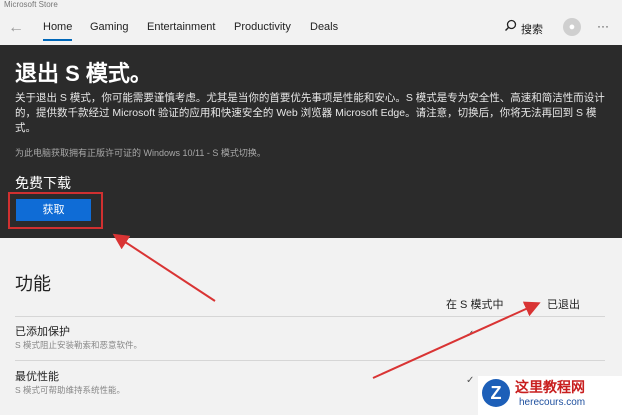 This screenshot has height=415, width=622. Describe the element at coordinates (496, 393) in the screenshot. I see `watermark-logo: Z` at that location.